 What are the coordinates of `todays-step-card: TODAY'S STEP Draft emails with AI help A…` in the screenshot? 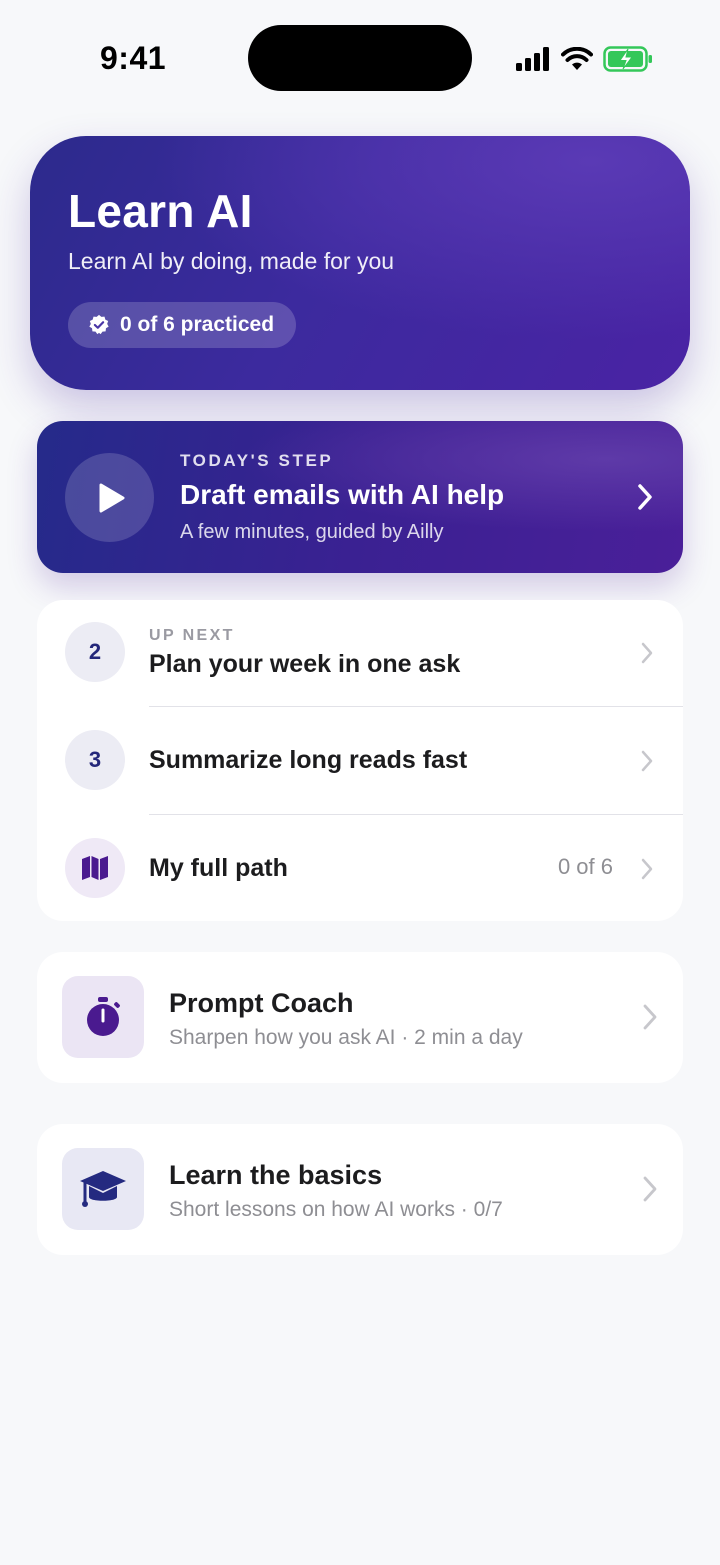 It's located at (360, 497).